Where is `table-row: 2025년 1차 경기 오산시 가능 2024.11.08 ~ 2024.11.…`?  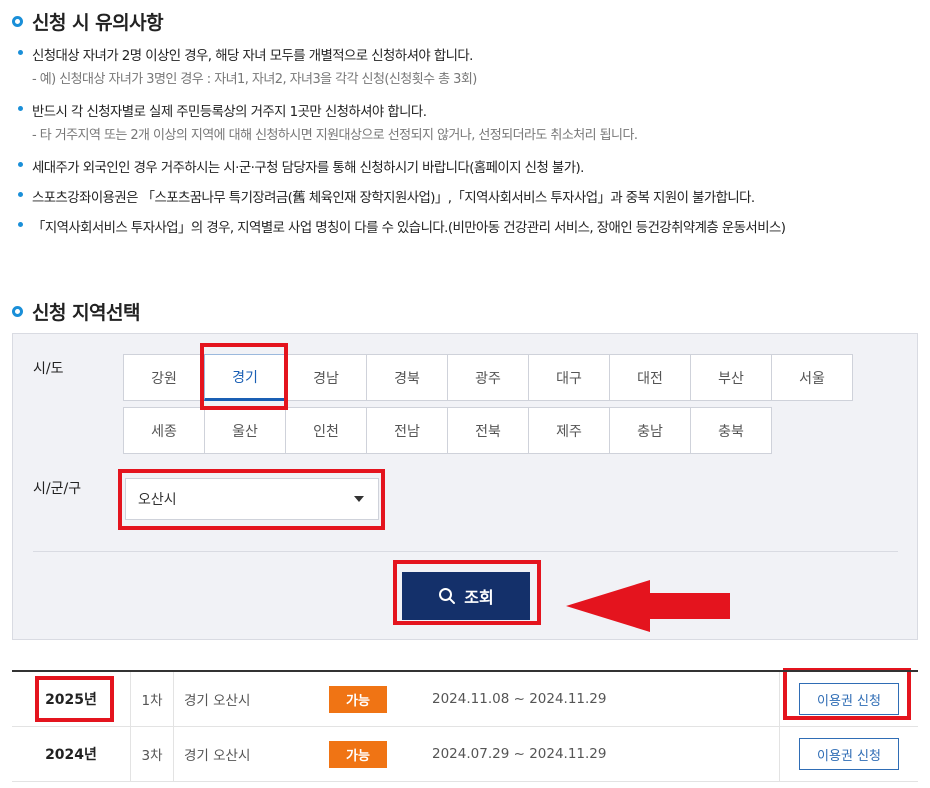 table-row: 2025년 1차 경기 오산시 가능 2024.11.08 ~ 2024.11.… is located at coordinates (465, 699).